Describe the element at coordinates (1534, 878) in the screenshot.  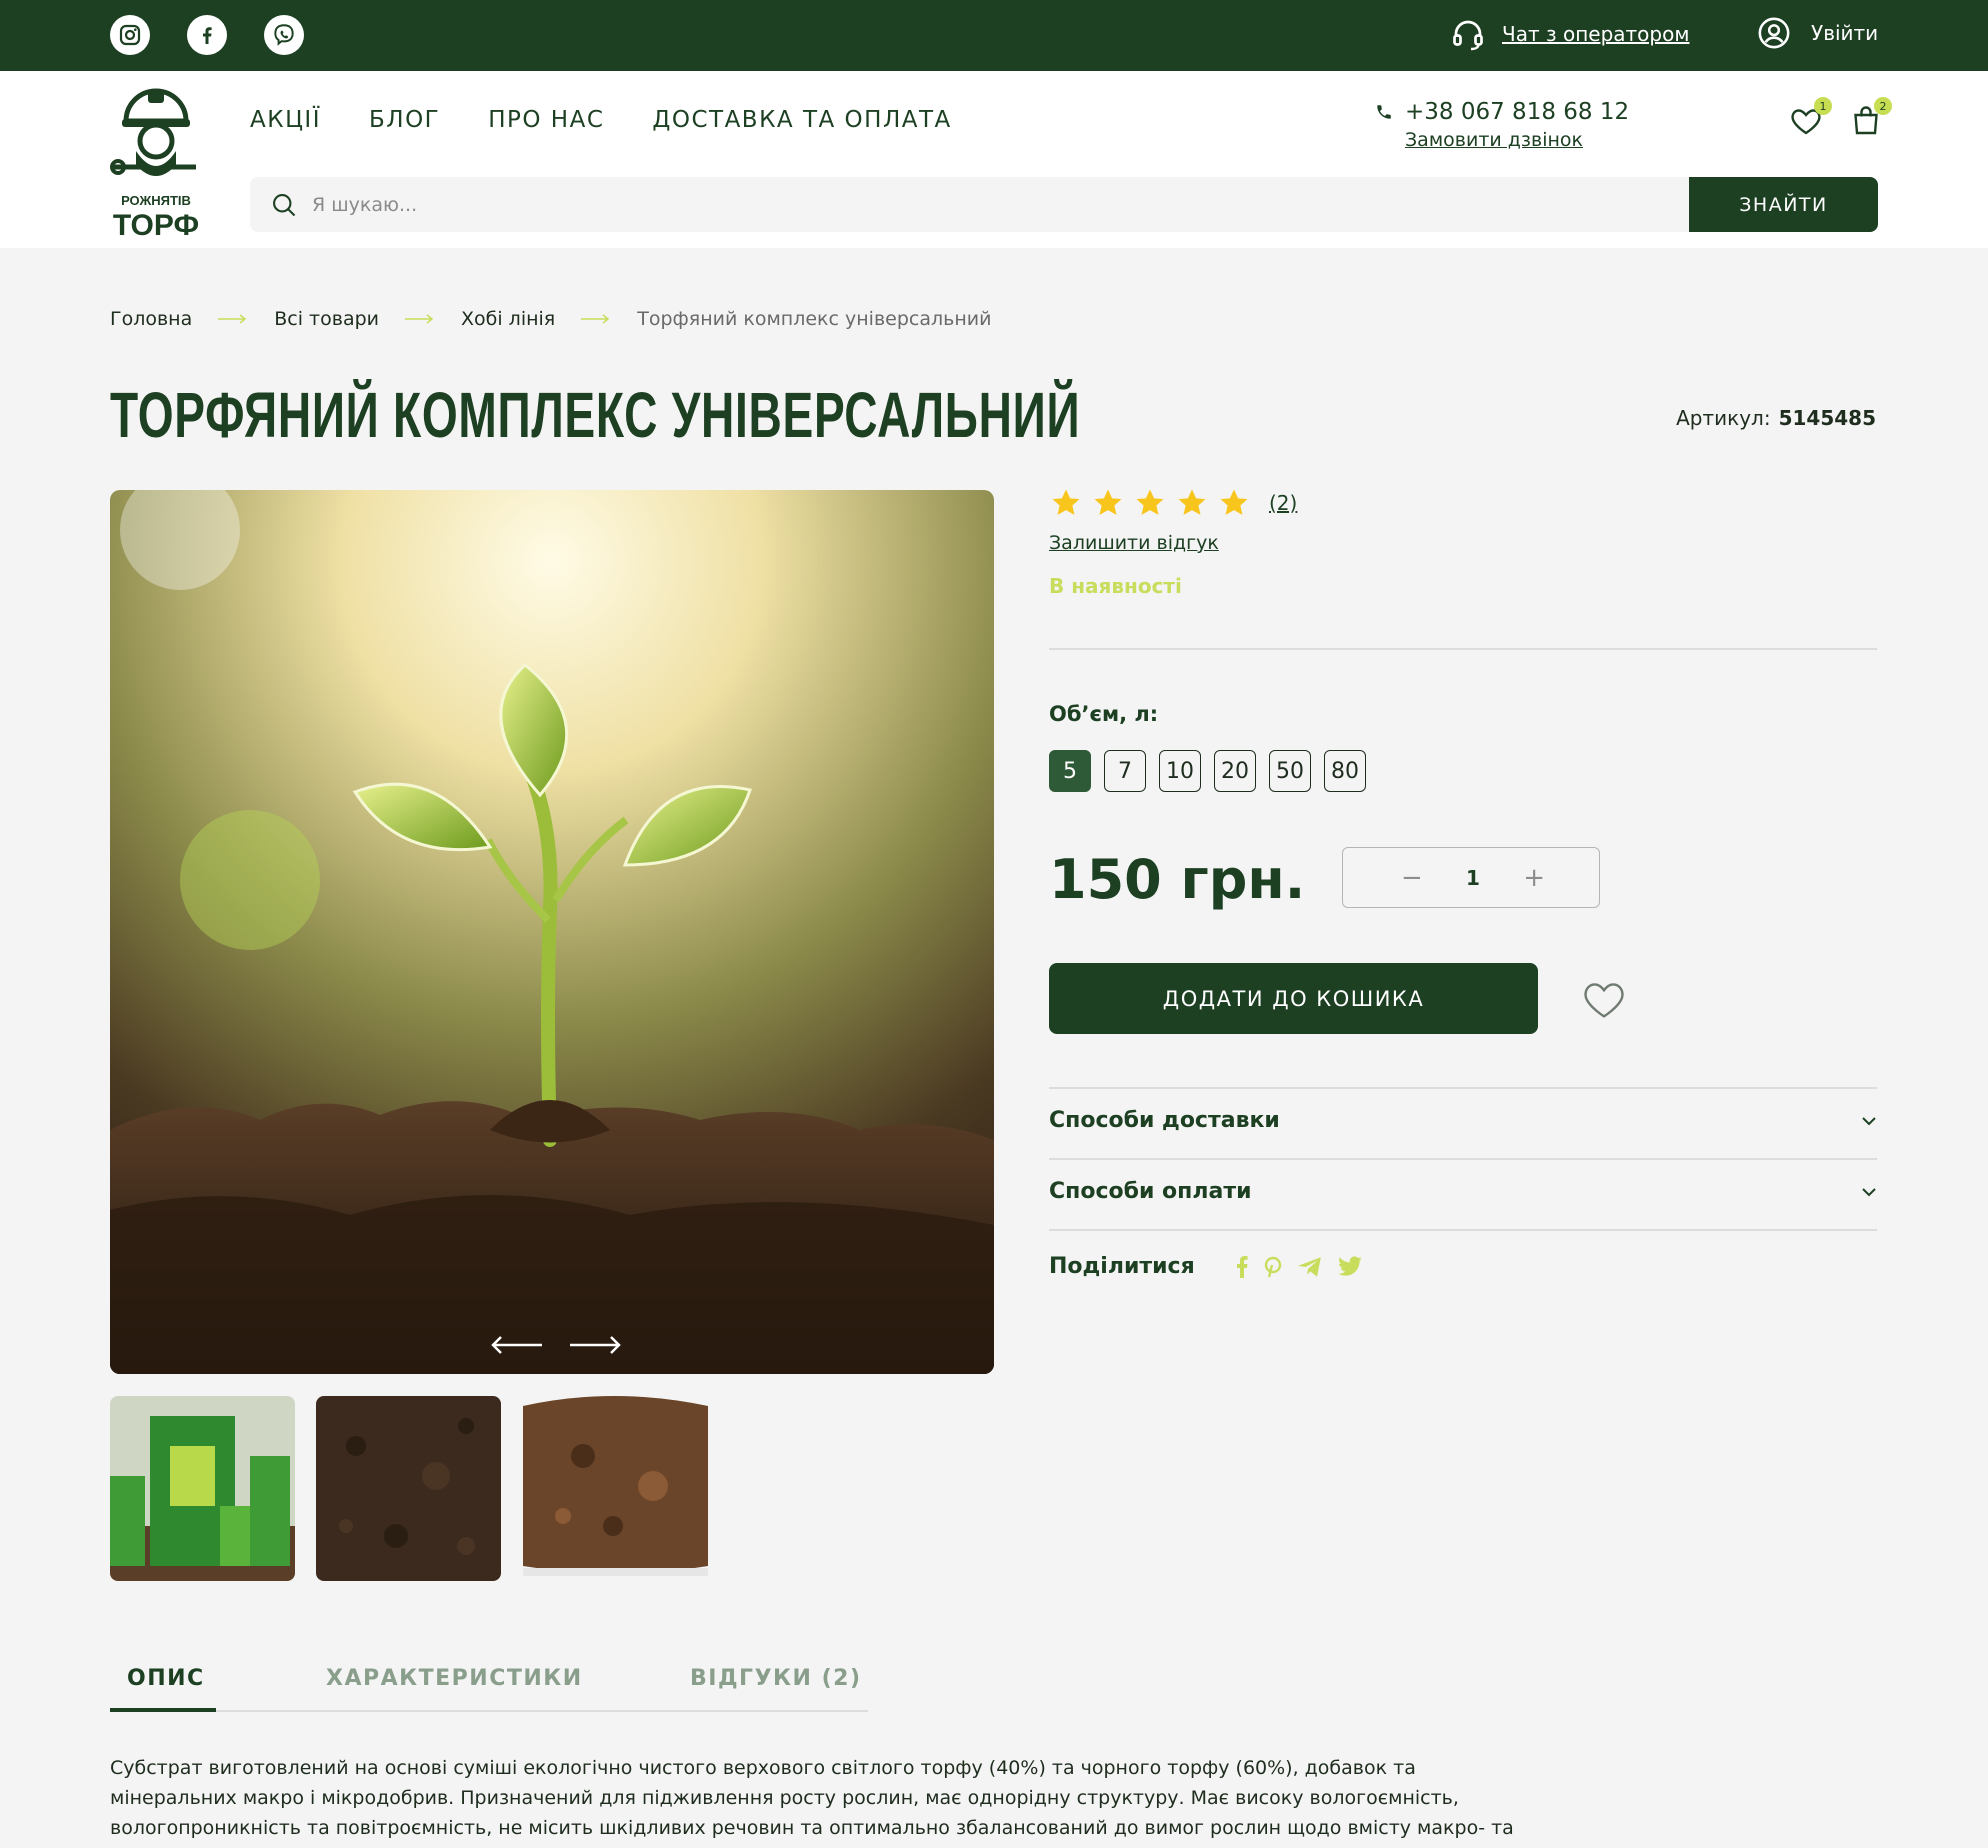
I see `quantity-increase-button: +` at that location.